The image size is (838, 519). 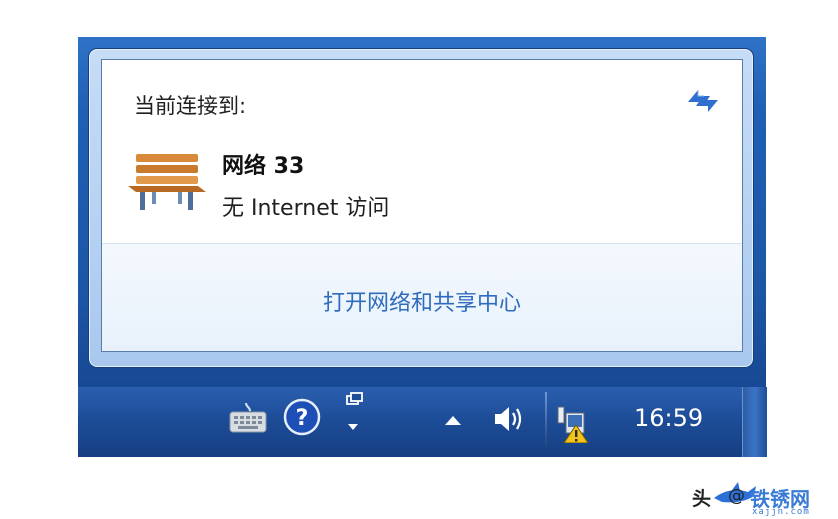 I want to click on show-hidden-icons-arrow, so click(x=453, y=420).